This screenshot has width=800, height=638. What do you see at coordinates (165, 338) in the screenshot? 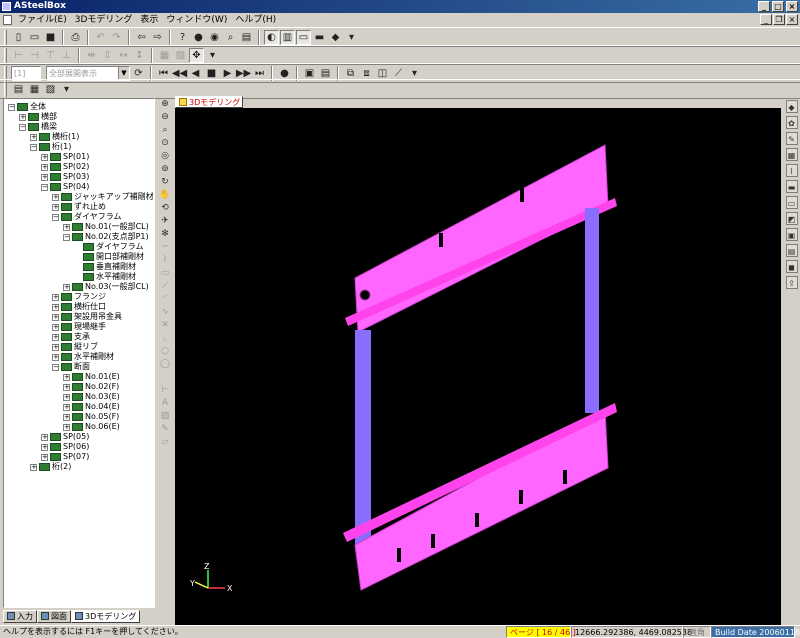
I see `fillet-icon: ◟` at bounding box center [165, 338].